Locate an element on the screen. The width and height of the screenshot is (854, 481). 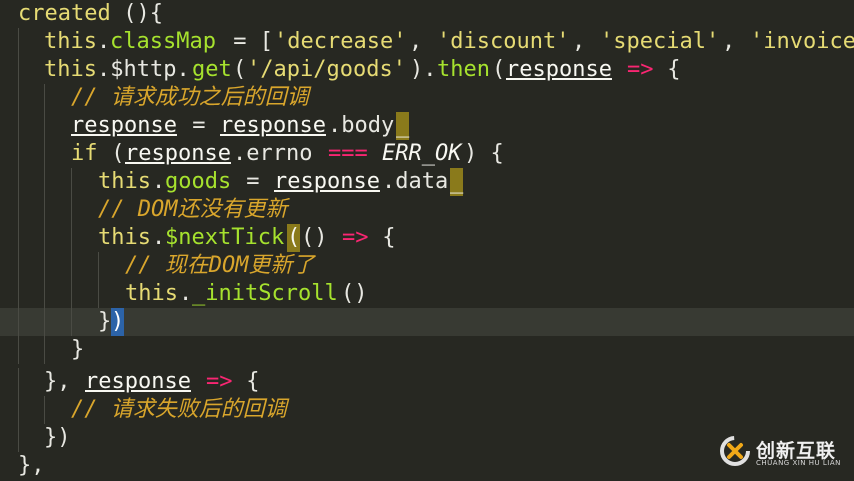
bracket-match-marker: ( is located at coordinates (294, 238).